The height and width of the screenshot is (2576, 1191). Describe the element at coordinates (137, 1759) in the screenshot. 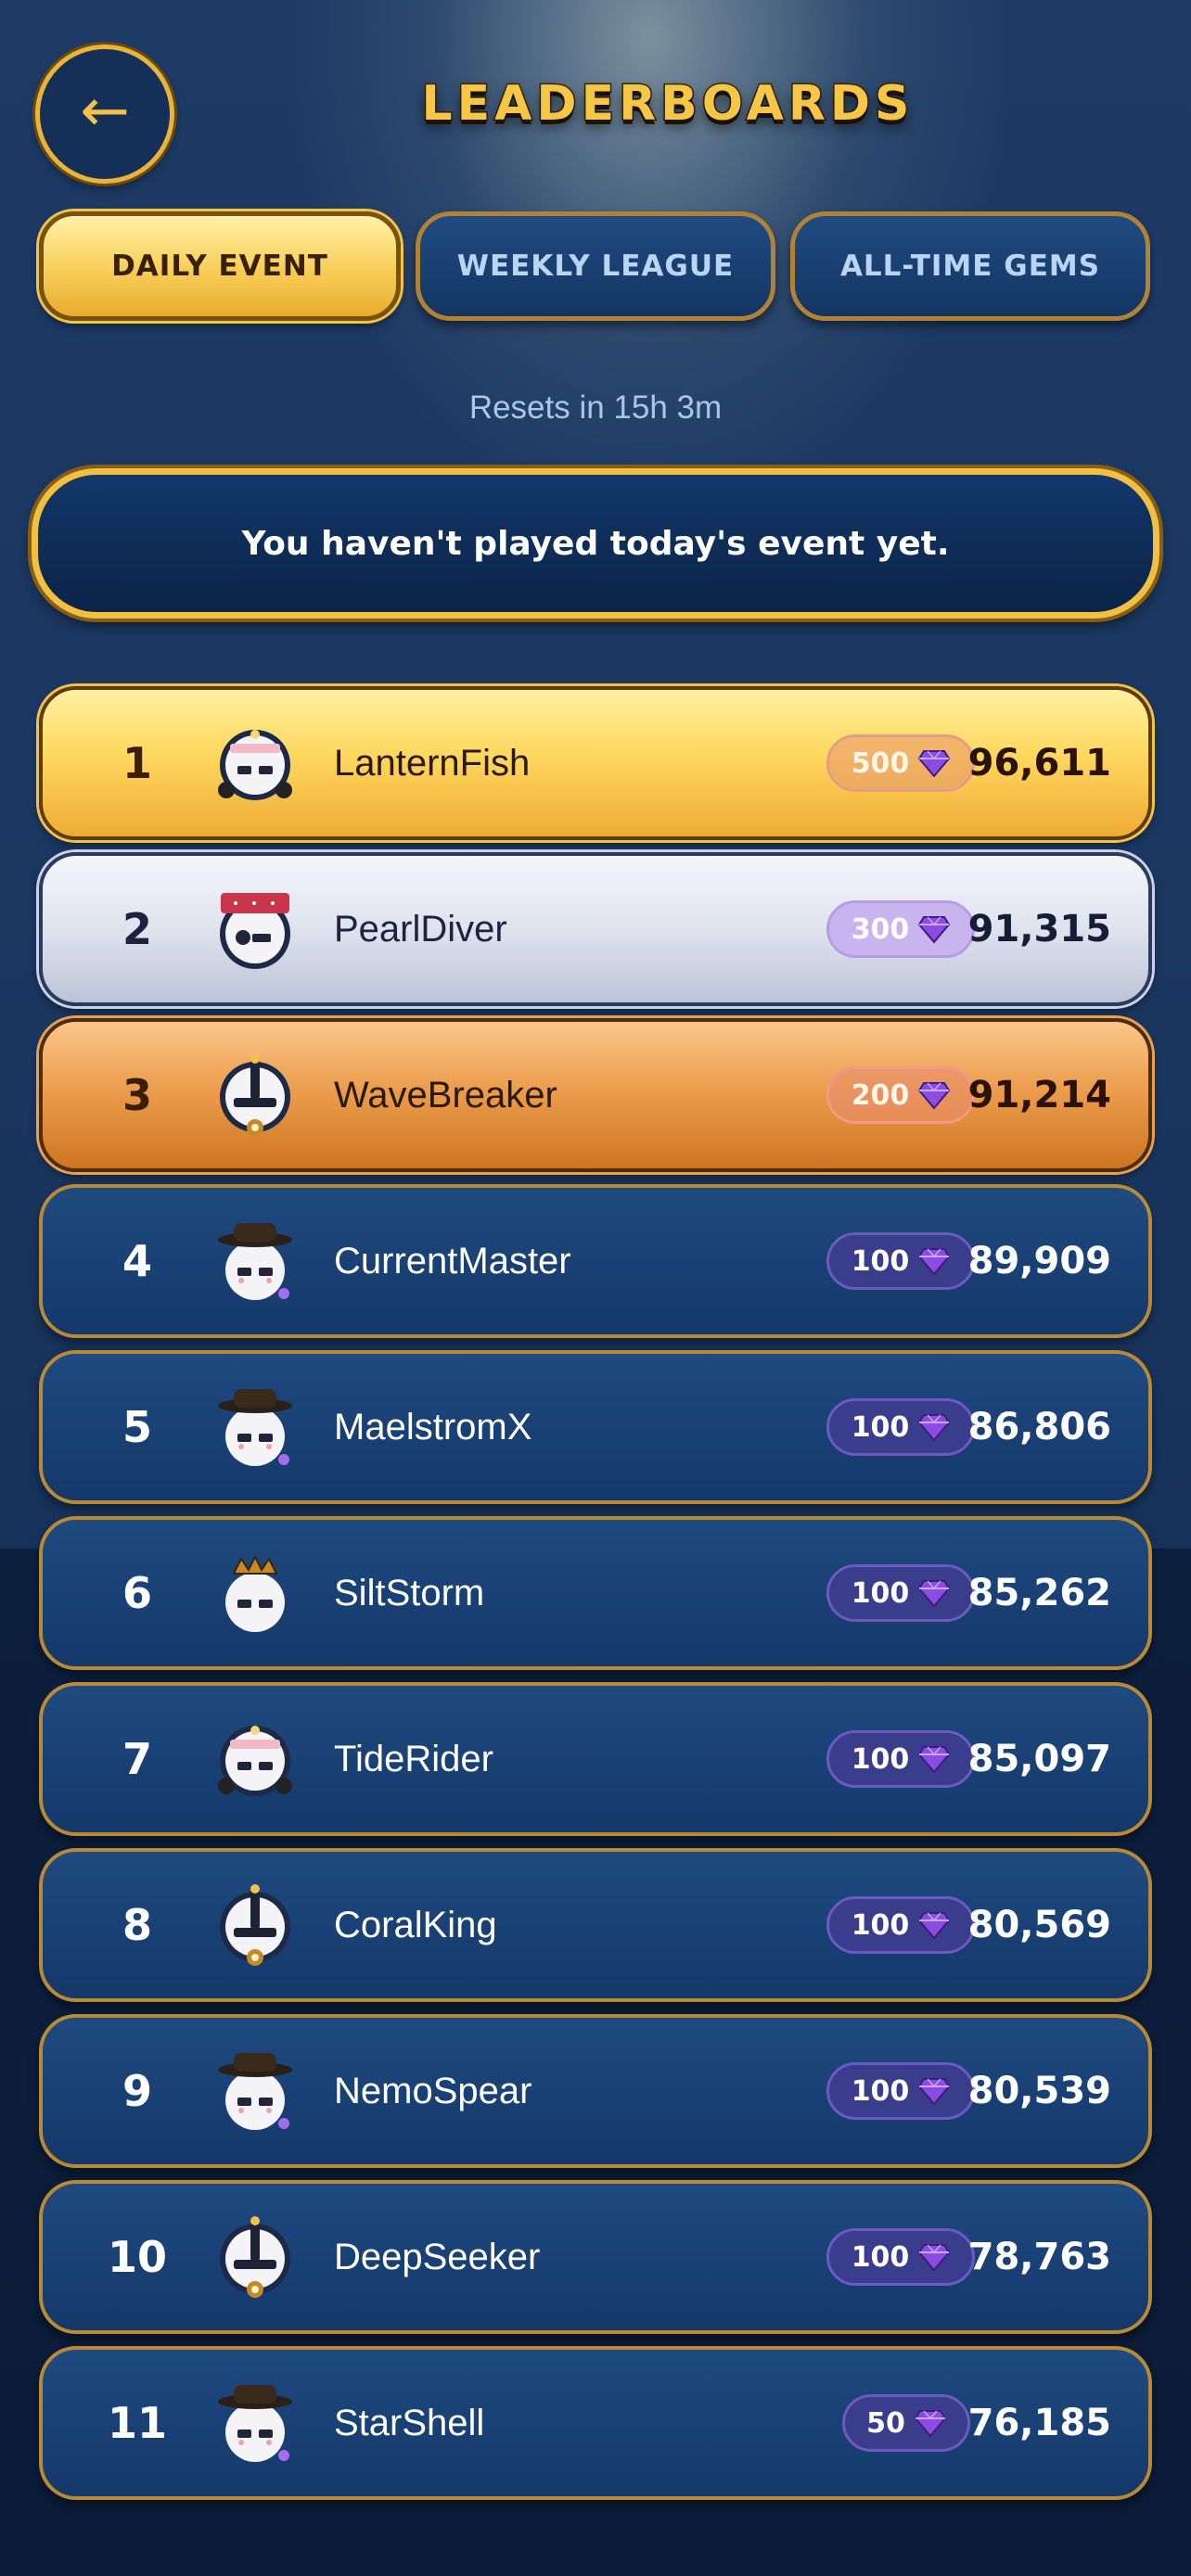

I see `rank-number: 7` at that location.